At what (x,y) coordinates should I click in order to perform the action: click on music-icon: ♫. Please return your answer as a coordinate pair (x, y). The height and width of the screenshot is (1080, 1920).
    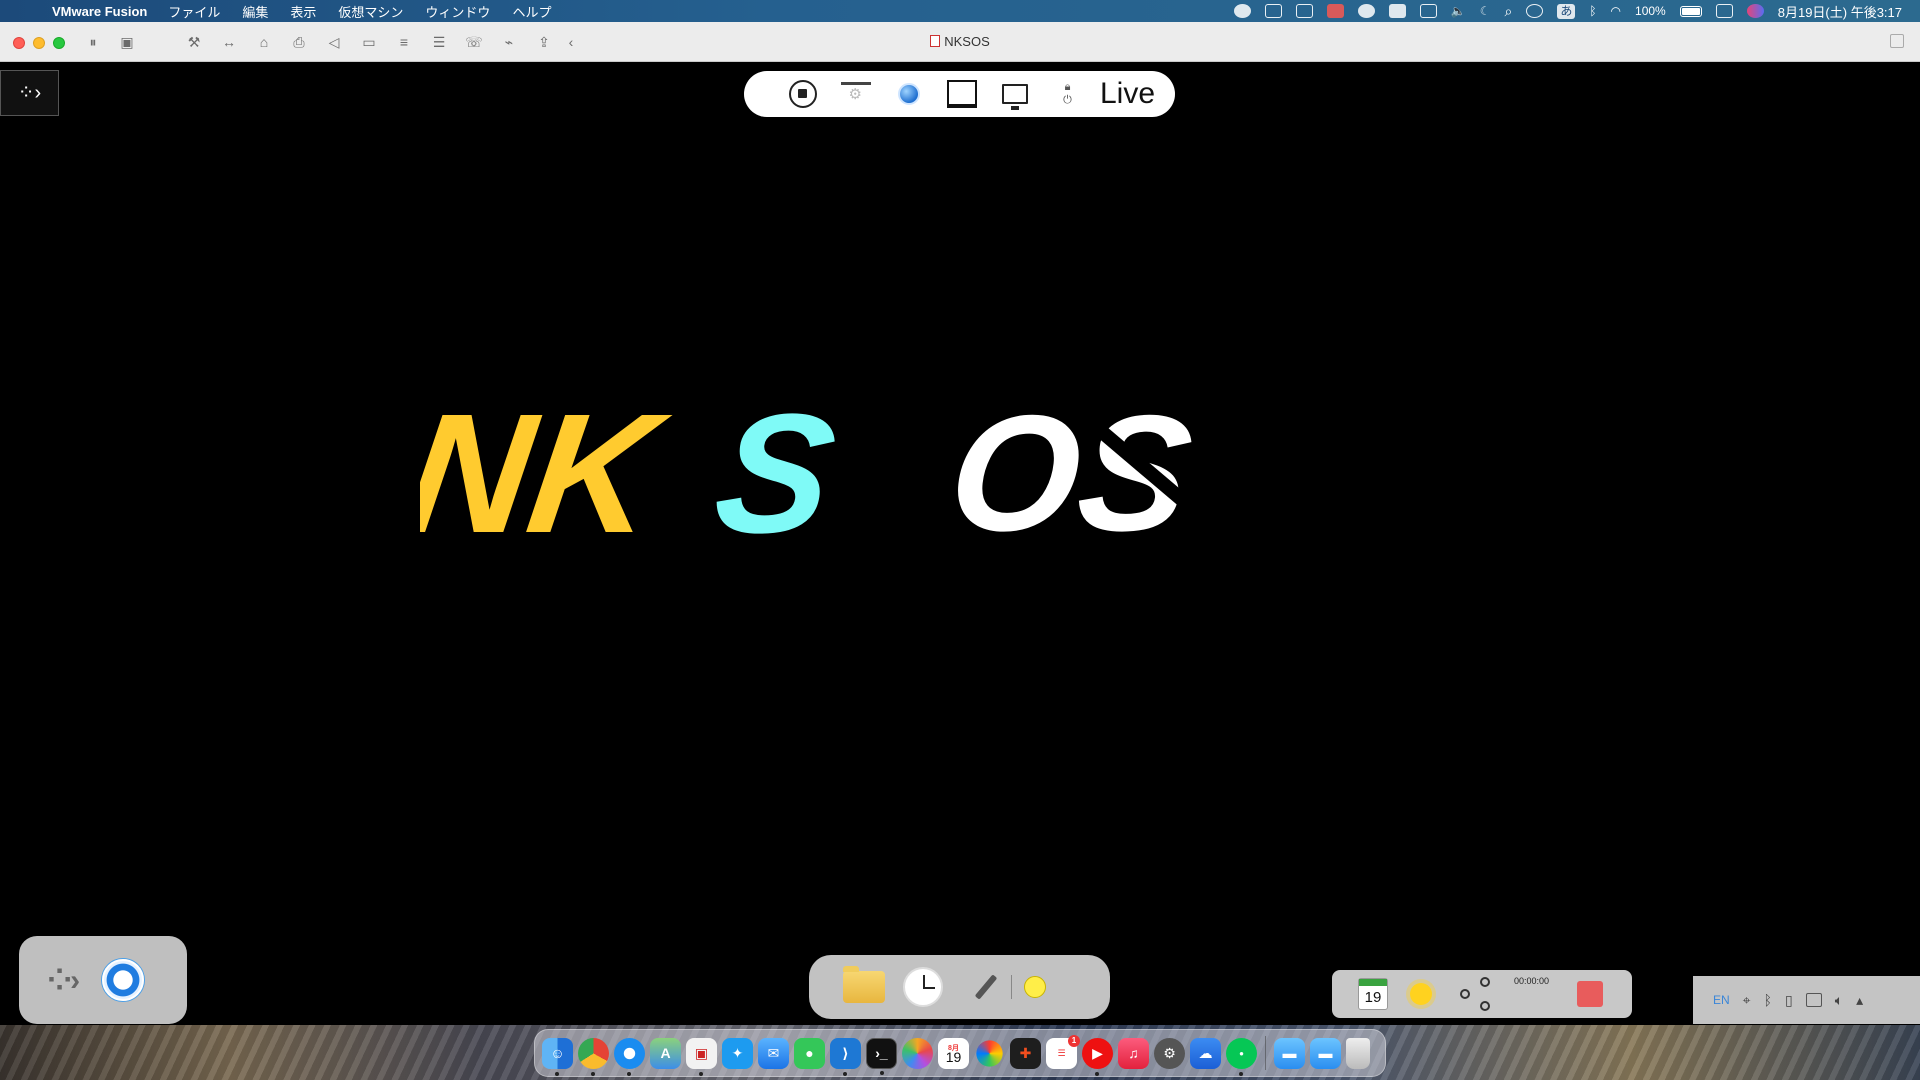
    Looking at the image, I should click on (1133, 1053).